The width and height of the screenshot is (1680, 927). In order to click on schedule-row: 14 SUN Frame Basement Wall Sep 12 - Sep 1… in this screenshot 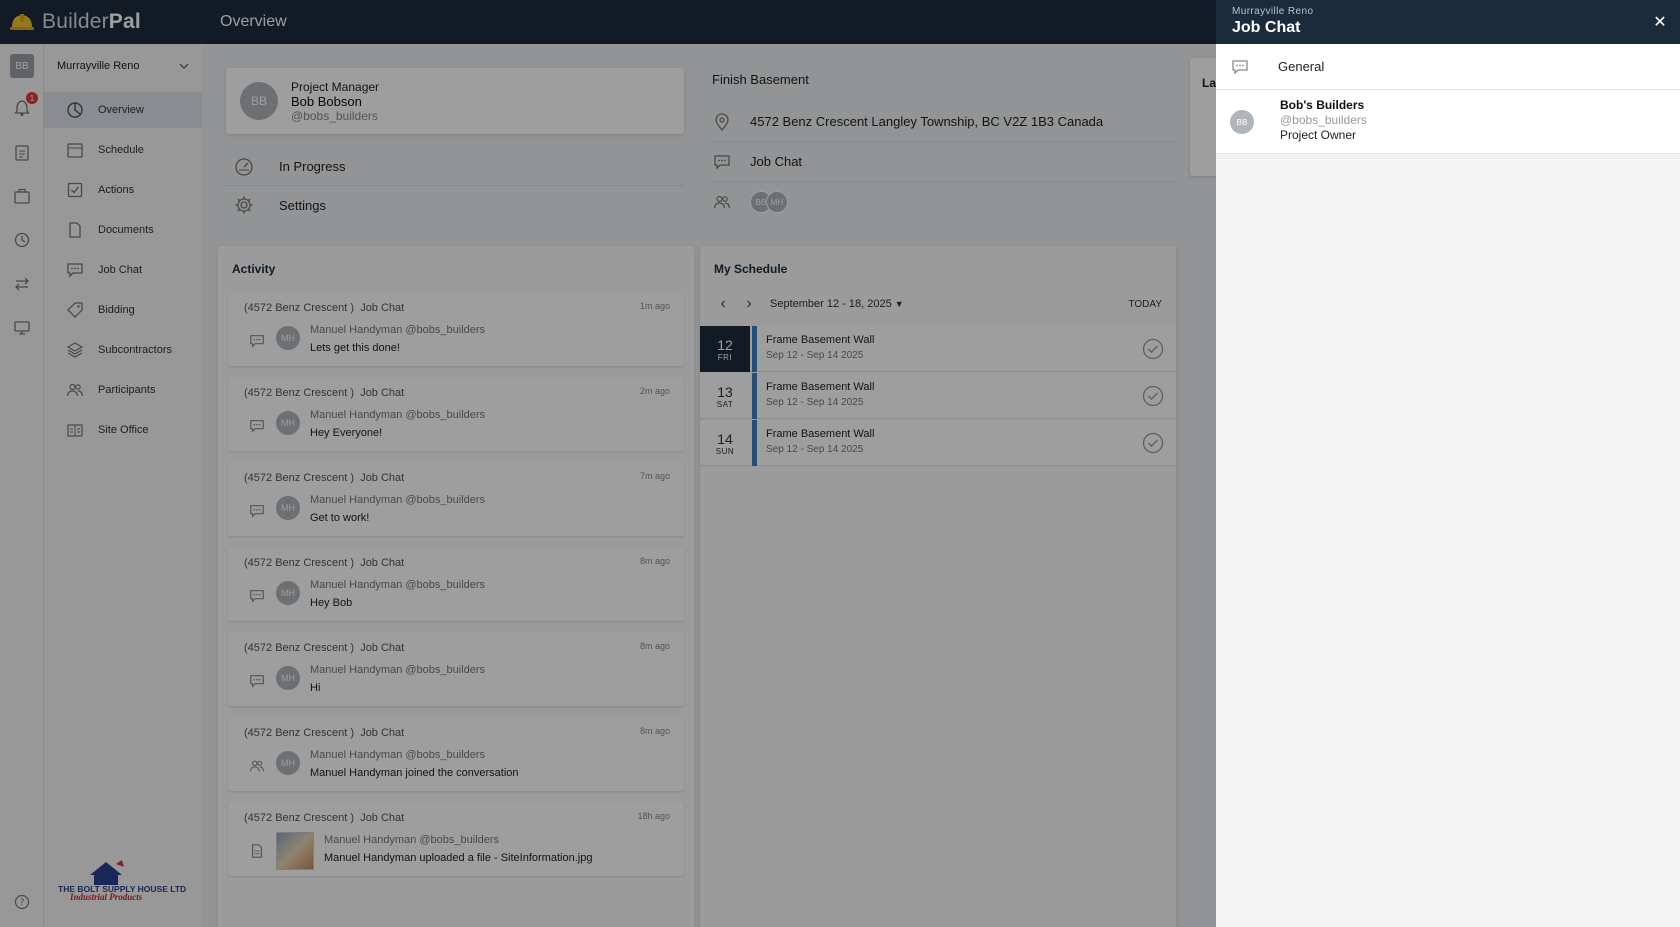, I will do `click(938, 443)`.